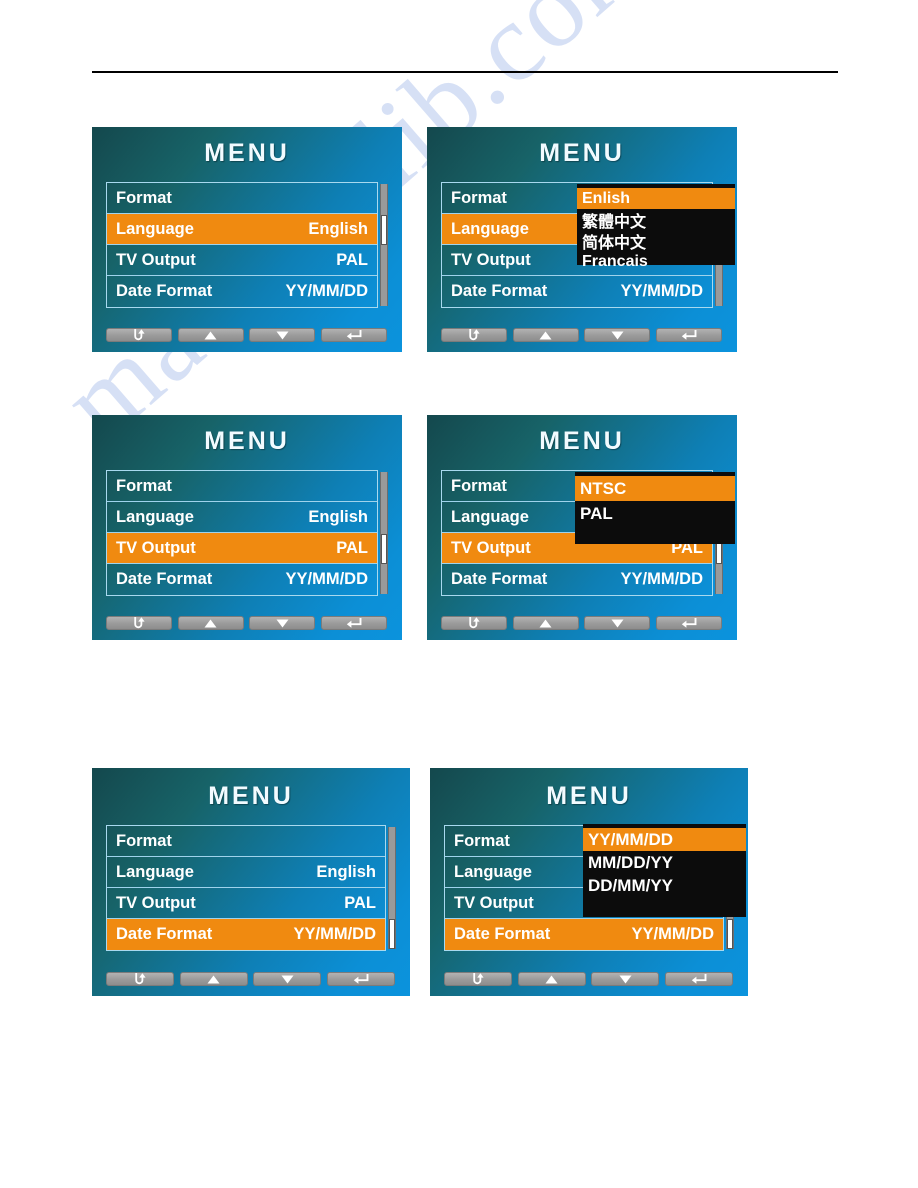  What do you see at coordinates (655, 513) in the screenshot?
I see `dropdown-option: PAL` at bounding box center [655, 513].